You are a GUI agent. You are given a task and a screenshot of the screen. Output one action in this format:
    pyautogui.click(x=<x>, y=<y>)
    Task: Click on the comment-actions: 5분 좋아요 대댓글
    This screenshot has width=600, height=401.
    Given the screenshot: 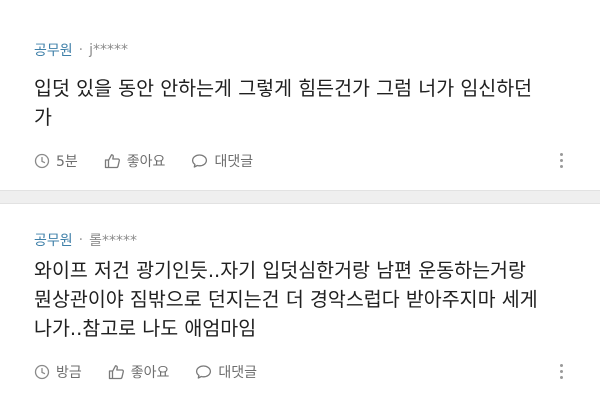 What is the action you would take?
    pyautogui.click(x=156, y=161)
    